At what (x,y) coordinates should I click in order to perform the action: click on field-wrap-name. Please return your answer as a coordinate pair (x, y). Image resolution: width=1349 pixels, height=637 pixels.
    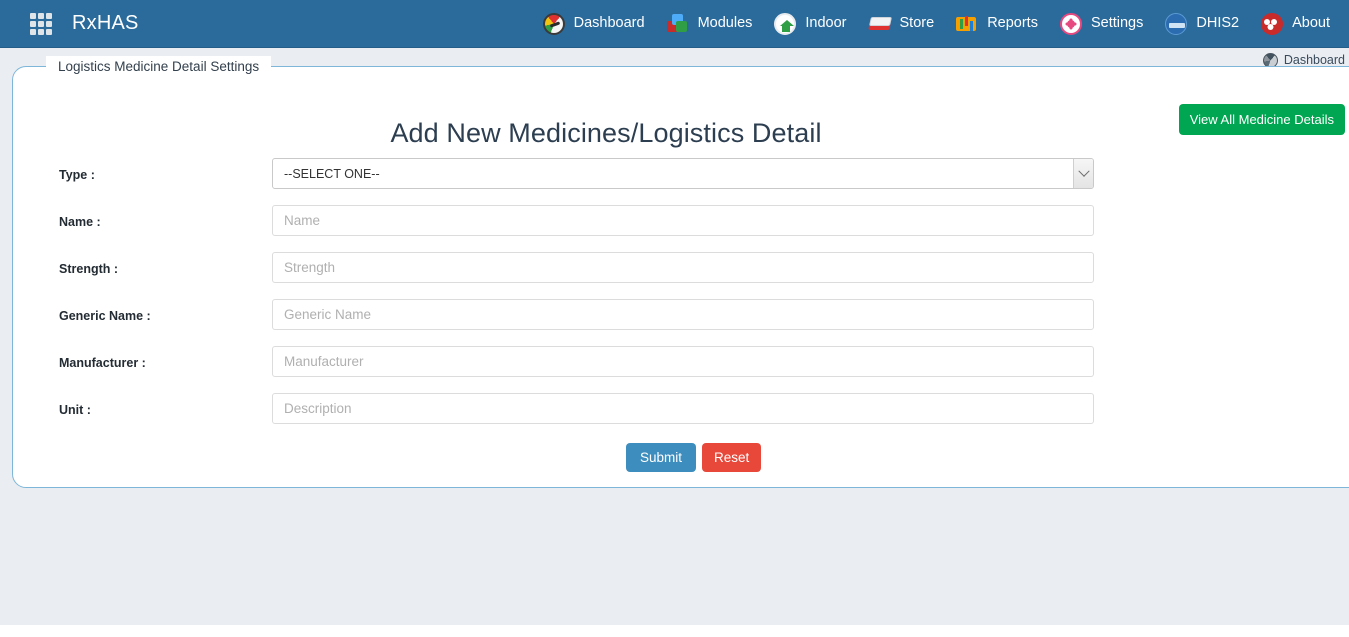
    Looking at the image, I should click on (683, 220).